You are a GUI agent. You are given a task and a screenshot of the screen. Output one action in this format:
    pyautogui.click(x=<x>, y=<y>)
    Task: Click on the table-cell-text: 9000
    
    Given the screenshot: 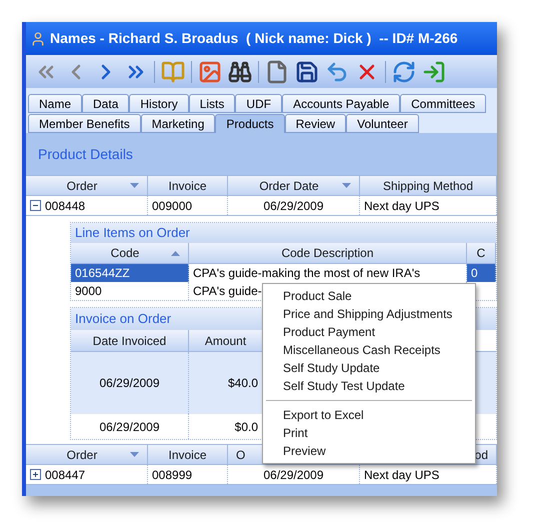 What is the action you would take?
    pyautogui.click(x=88, y=291)
    